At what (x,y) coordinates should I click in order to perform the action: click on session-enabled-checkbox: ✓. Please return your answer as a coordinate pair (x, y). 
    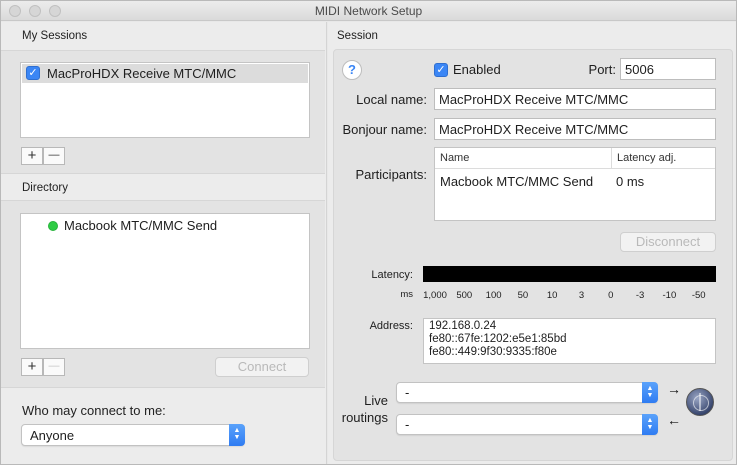
    Looking at the image, I should click on (33, 73).